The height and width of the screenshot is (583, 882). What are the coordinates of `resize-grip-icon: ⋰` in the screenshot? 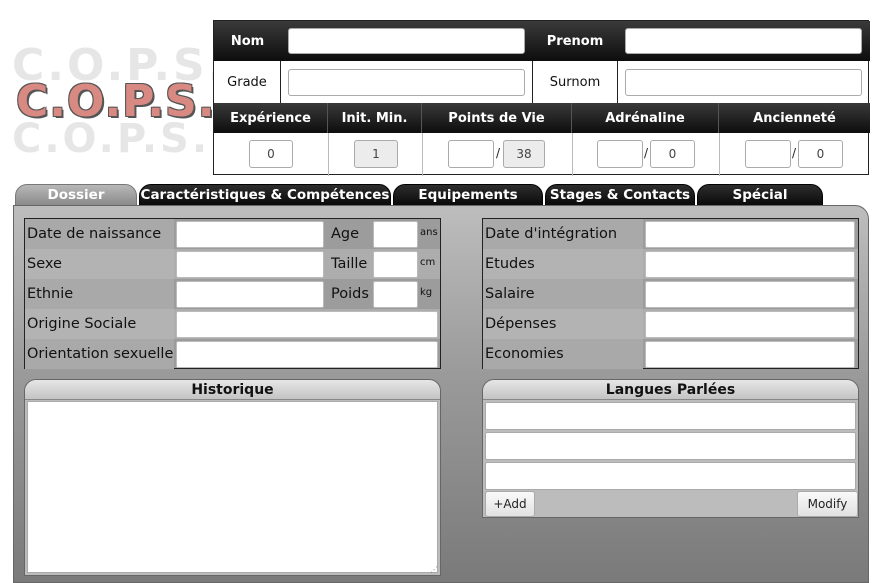 It's located at (434, 569).